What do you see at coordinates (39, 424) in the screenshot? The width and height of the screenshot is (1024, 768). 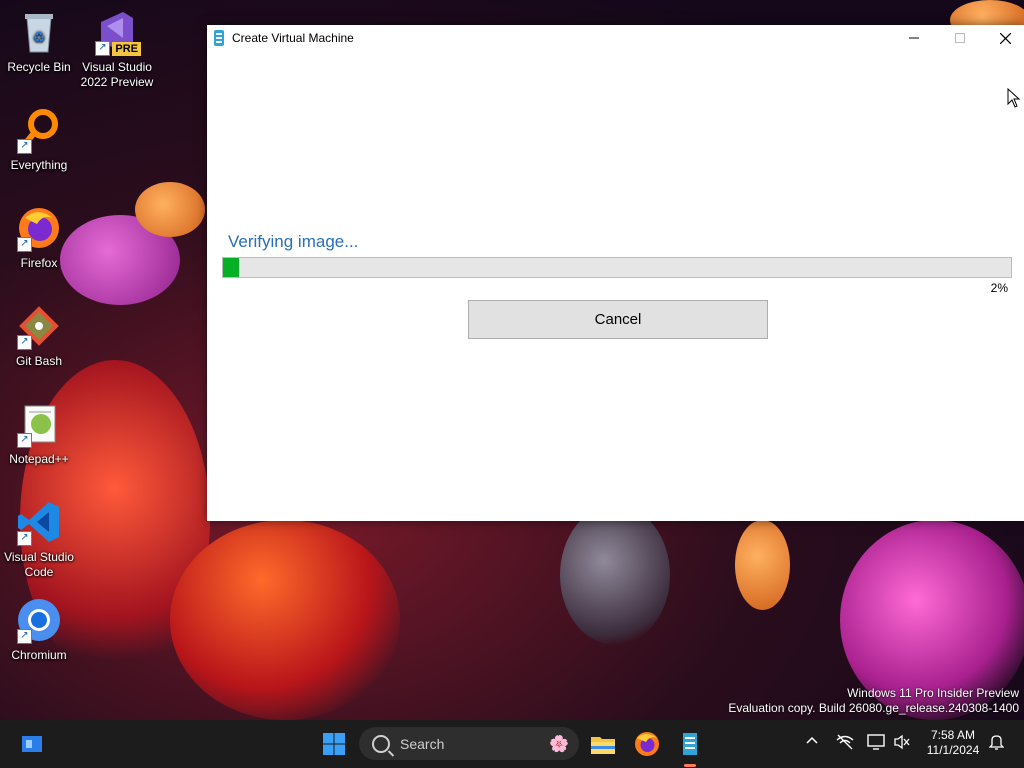 I see `notepad-plus-plus-icon: ↗` at bounding box center [39, 424].